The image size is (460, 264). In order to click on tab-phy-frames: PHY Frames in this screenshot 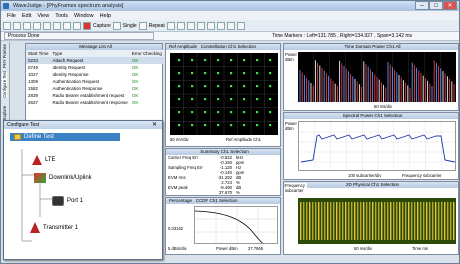, I will do `click(4, 56)`.